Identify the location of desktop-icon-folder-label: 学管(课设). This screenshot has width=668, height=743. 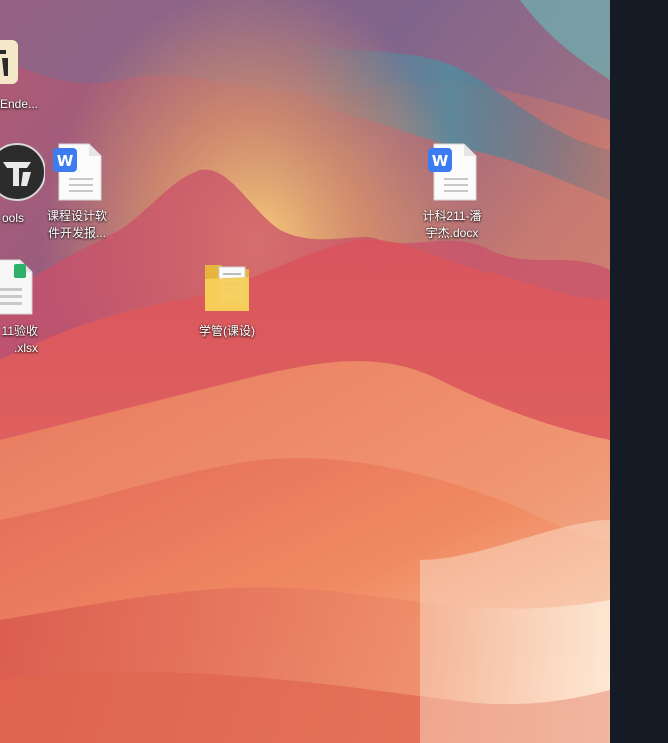
(227, 331).